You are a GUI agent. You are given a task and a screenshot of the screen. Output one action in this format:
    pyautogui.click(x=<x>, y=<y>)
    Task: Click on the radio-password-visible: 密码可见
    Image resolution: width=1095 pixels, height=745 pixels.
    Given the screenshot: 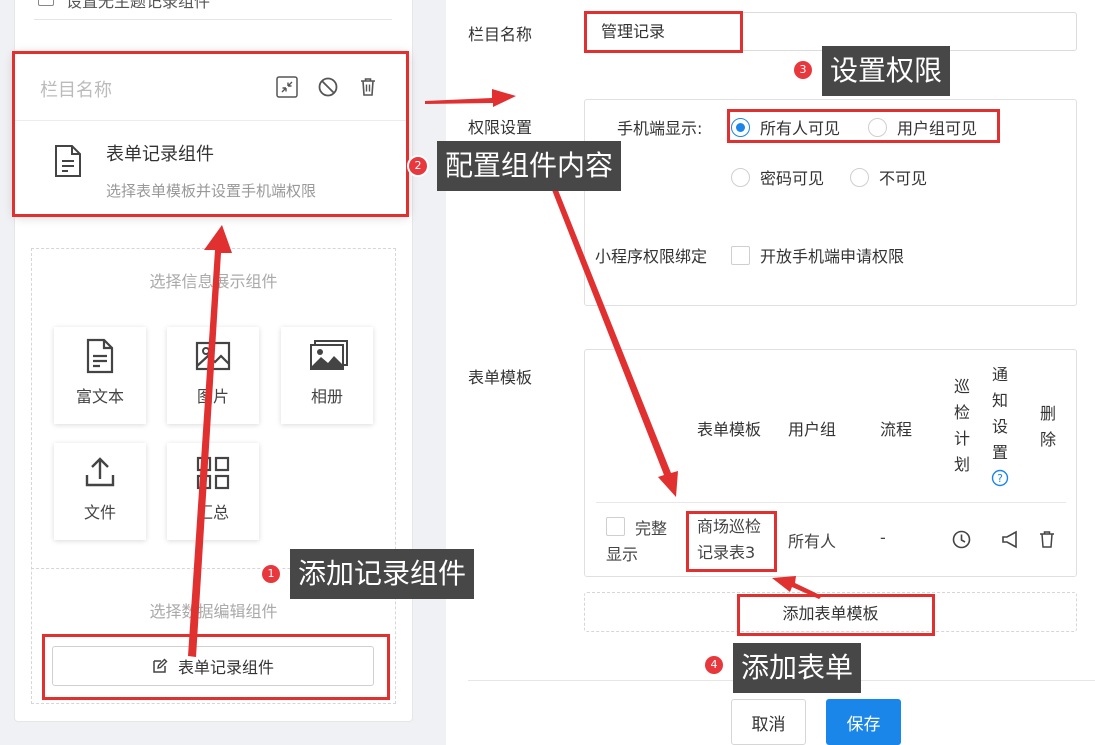 What is the action you would take?
    pyautogui.click(x=777, y=177)
    